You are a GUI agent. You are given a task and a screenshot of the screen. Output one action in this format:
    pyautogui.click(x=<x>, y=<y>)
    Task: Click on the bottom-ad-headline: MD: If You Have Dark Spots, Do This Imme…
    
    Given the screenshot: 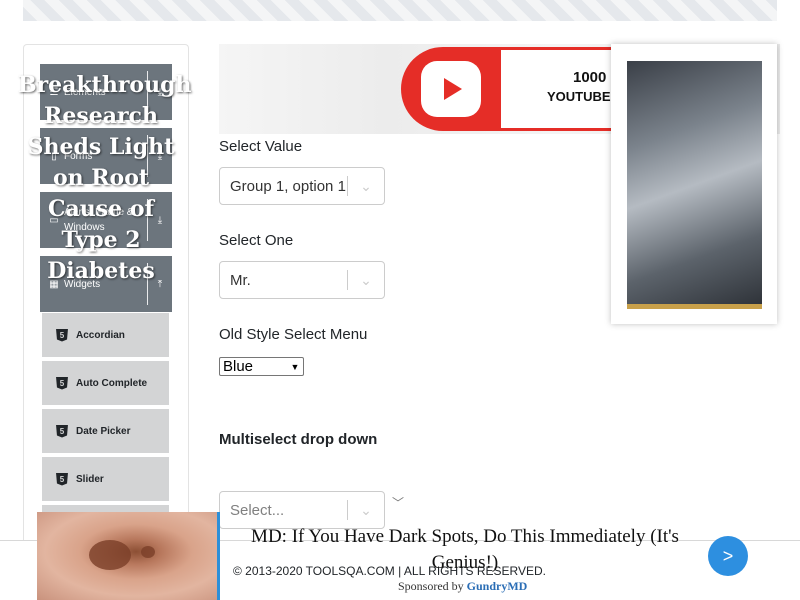 What is the action you would take?
    pyautogui.click(x=465, y=550)
    